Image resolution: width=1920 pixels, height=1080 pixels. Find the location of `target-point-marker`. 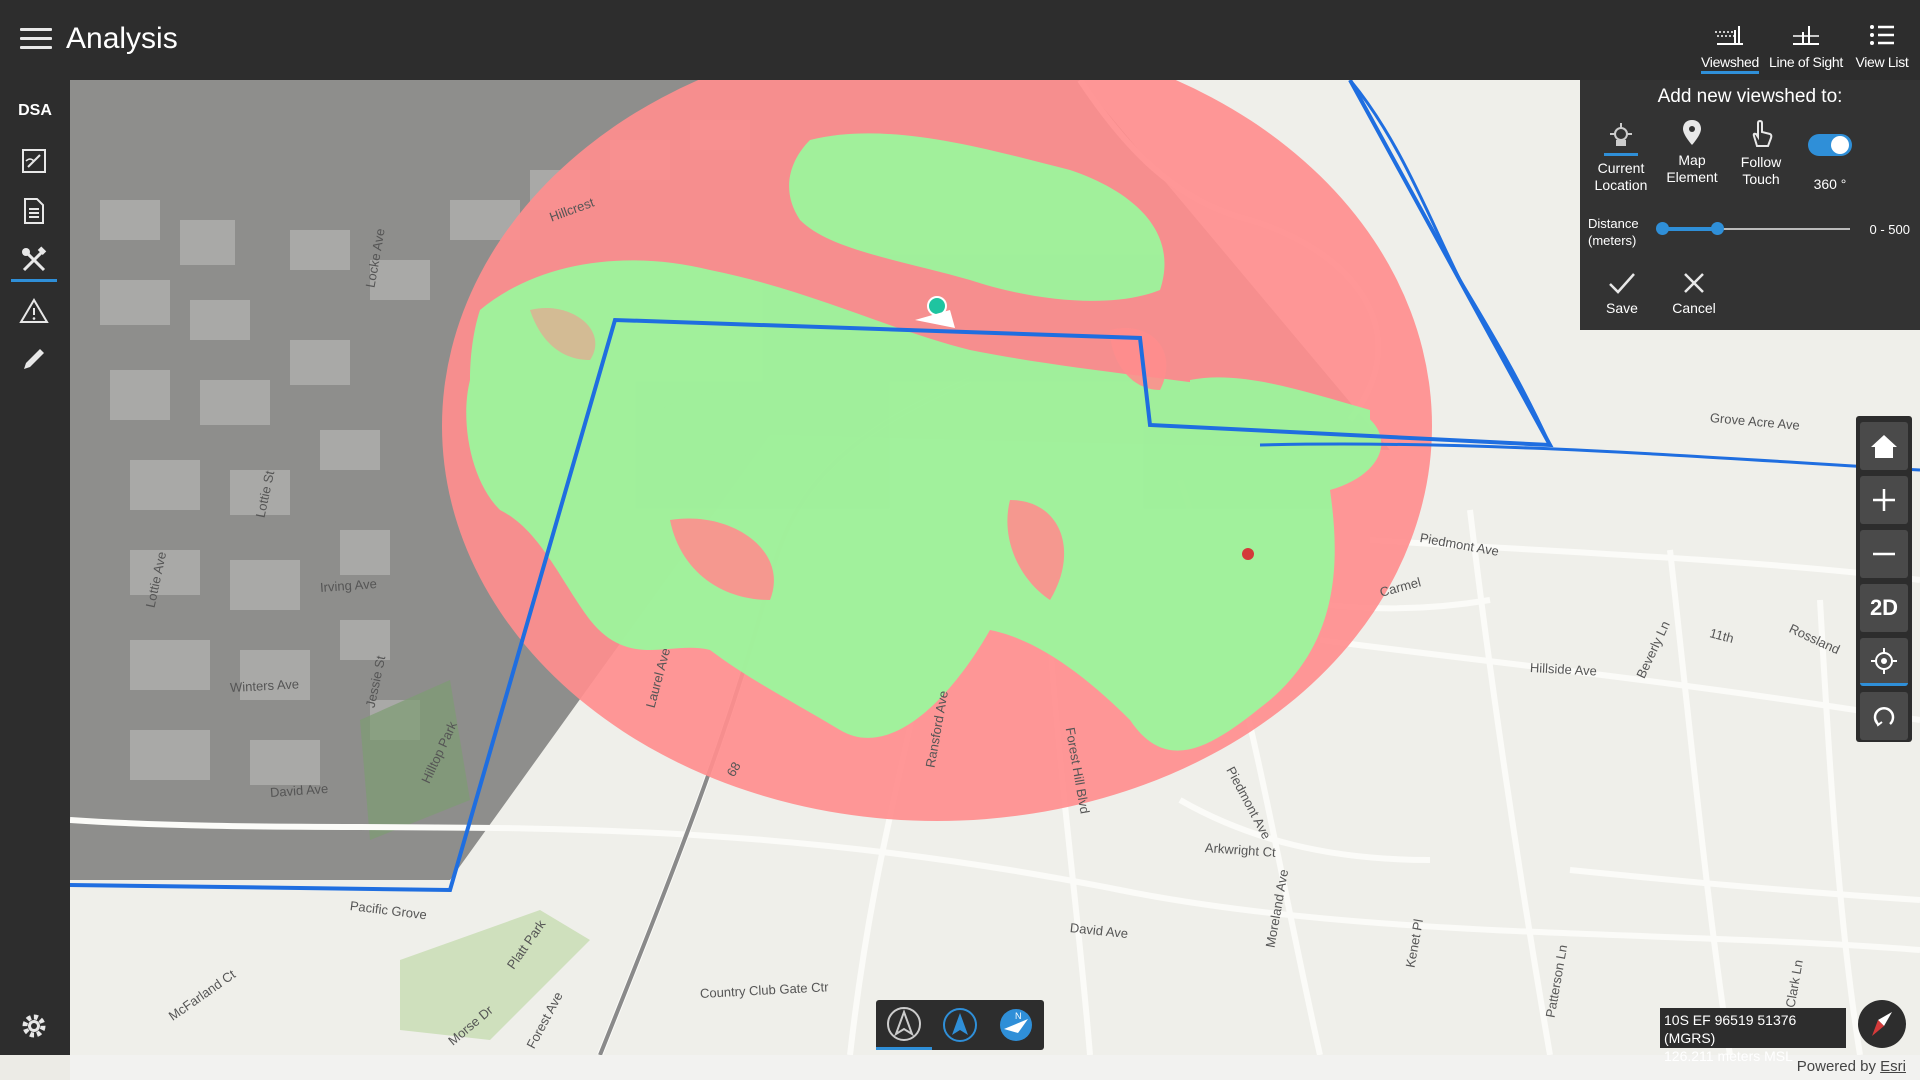

target-point-marker is located at coordinates (1248, 554).